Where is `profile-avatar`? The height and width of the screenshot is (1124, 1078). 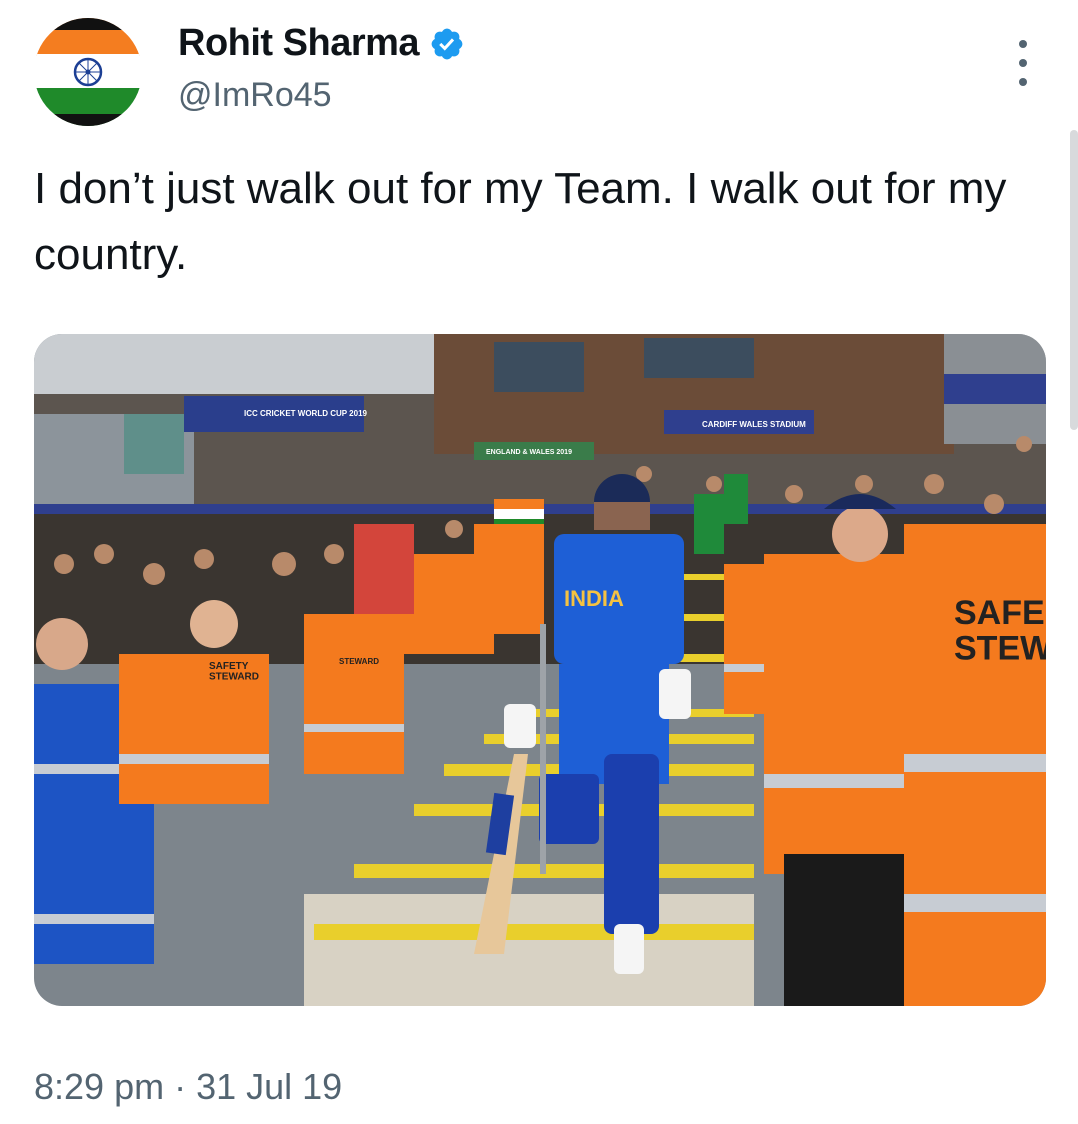 profile-avatar is located at coordinates (88, 72).